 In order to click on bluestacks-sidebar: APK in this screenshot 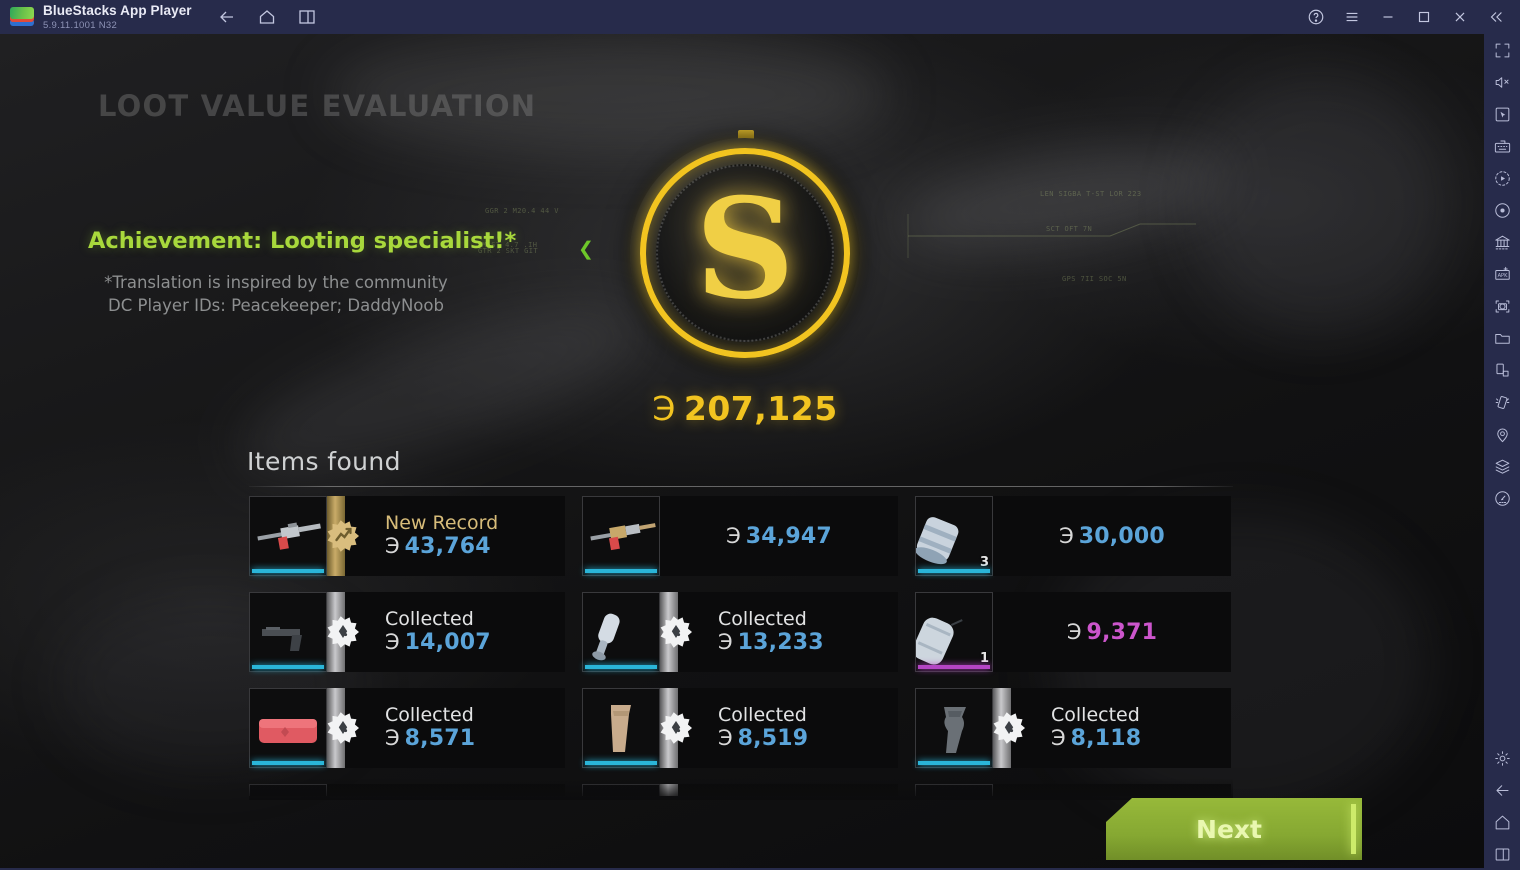, I will do `click(1502, 452)`.